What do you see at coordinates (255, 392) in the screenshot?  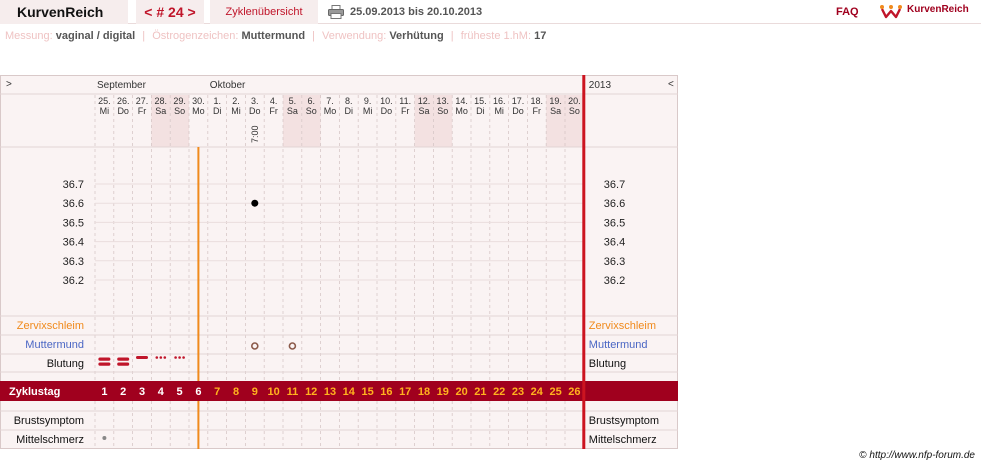 I see `cycle-day-number: 9` at bounding box center [255, 392].